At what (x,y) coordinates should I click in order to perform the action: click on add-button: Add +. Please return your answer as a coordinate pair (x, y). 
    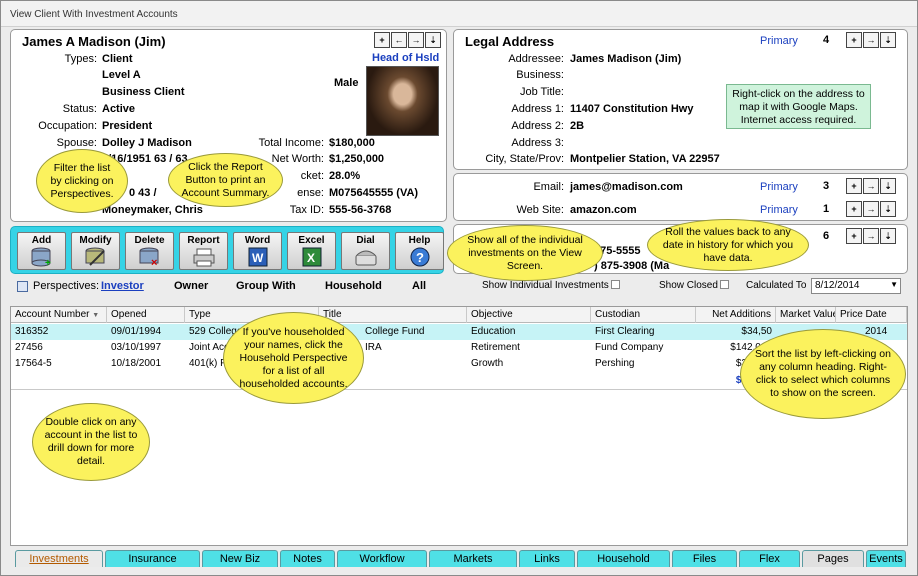
    Looking at the image, I should click on (41, 251).